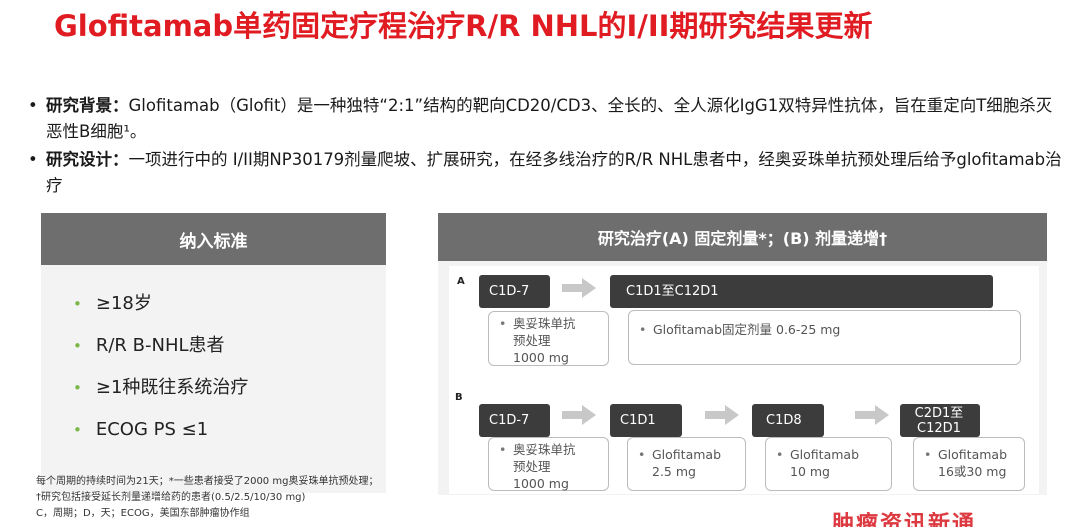 This screenshot has height=527, width=1080. I want to click on arm-b-step4-cycle: C2D1至C12D1, so click(940, 420).